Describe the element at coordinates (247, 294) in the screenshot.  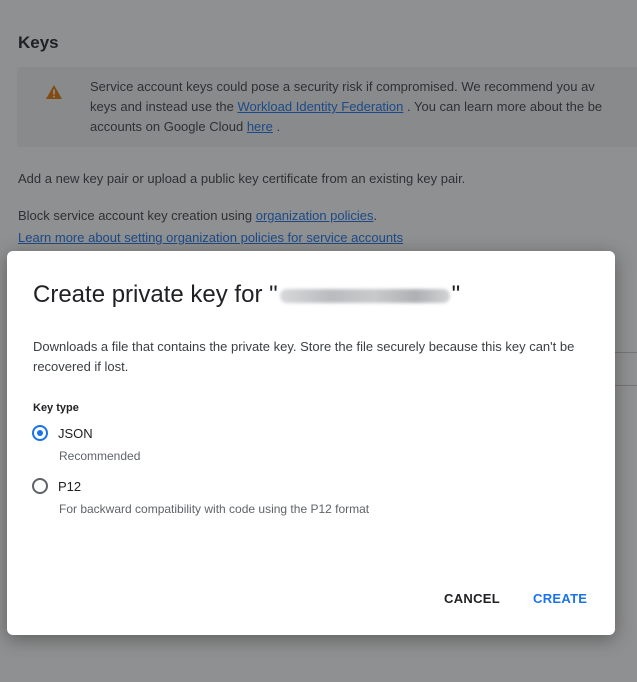
I see `dialog-title: Create private key for " "` at that location.